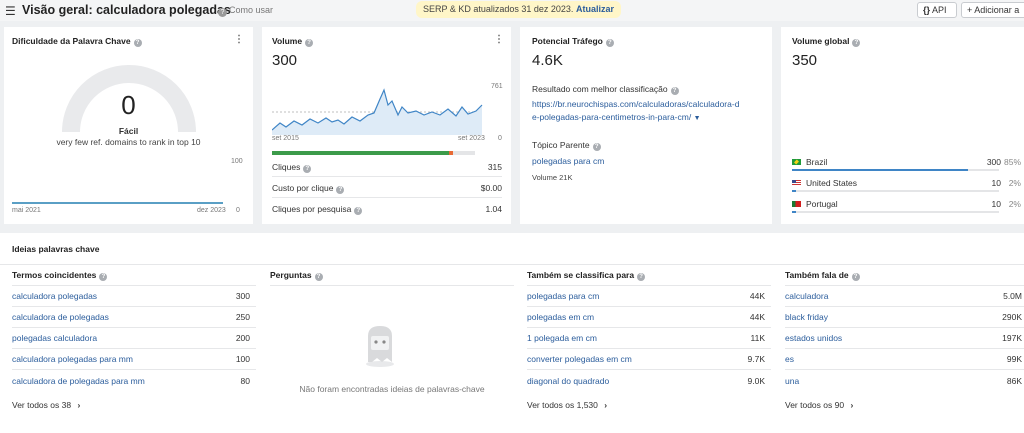  Describe the element at coordinates (568, 381) in the screenshot. I see `also-rank-keyword-link: diagonal do quadrado` at that location.